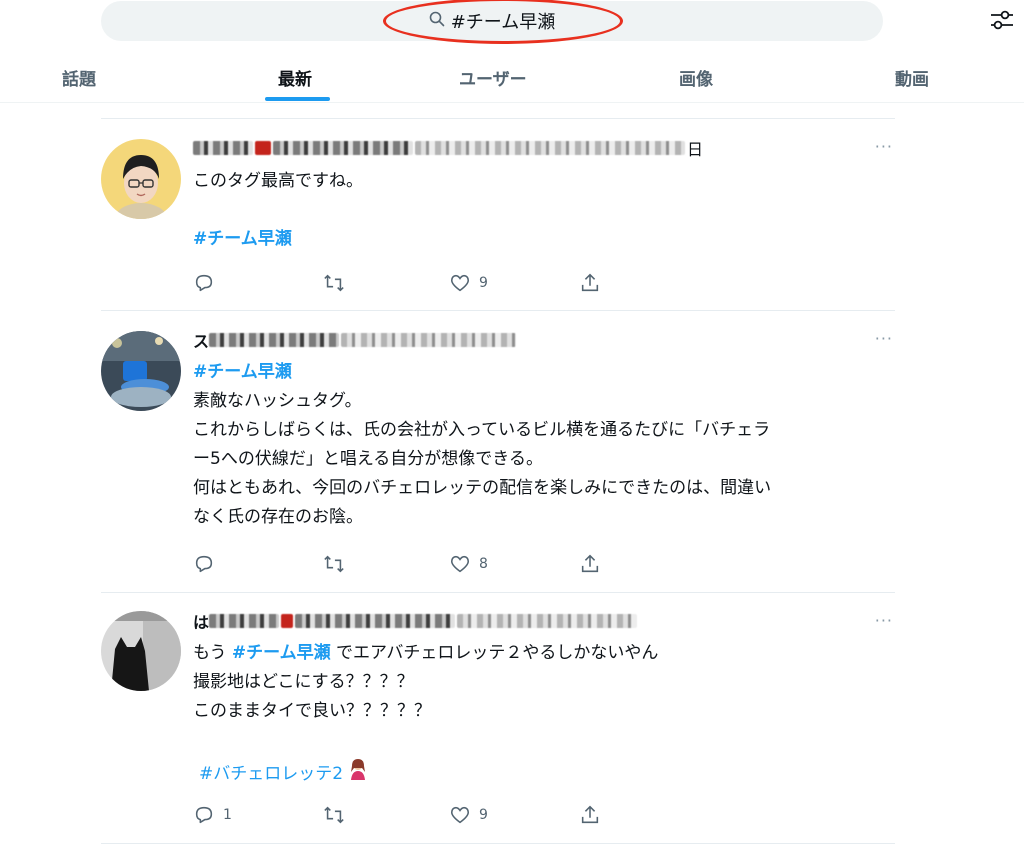 This screenshot has width=1024, height=847. I want to click on tab-people: ユーザー, so click(493, 77).